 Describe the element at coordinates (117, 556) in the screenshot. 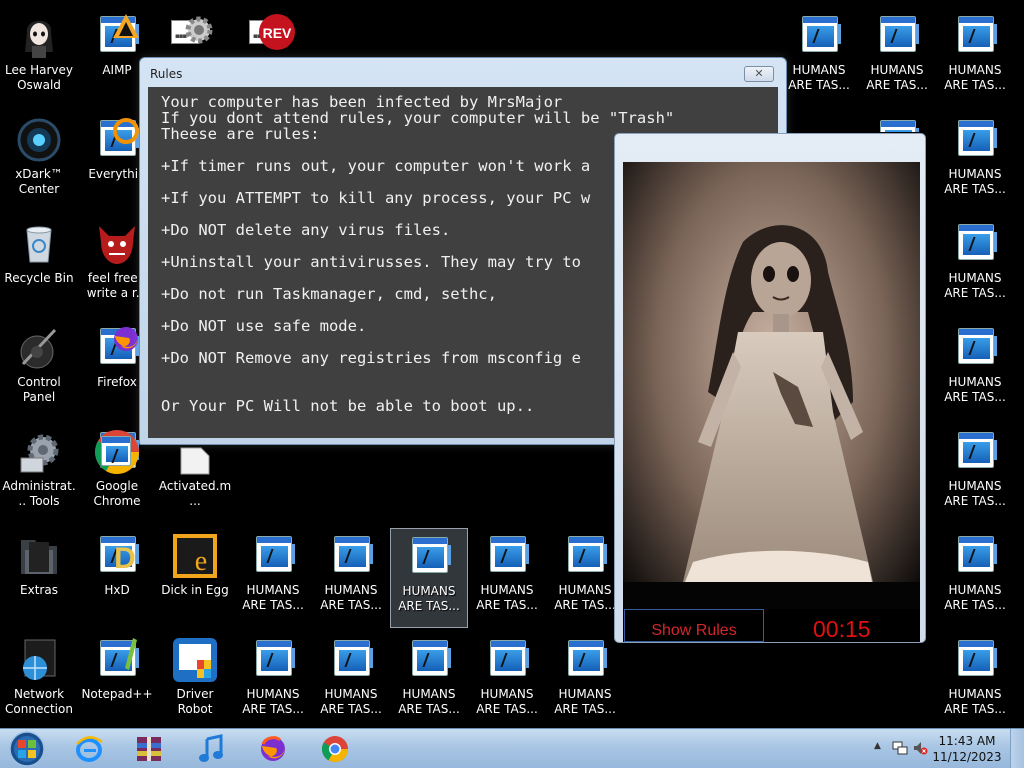

I see `hxd-icon: D` at that location.